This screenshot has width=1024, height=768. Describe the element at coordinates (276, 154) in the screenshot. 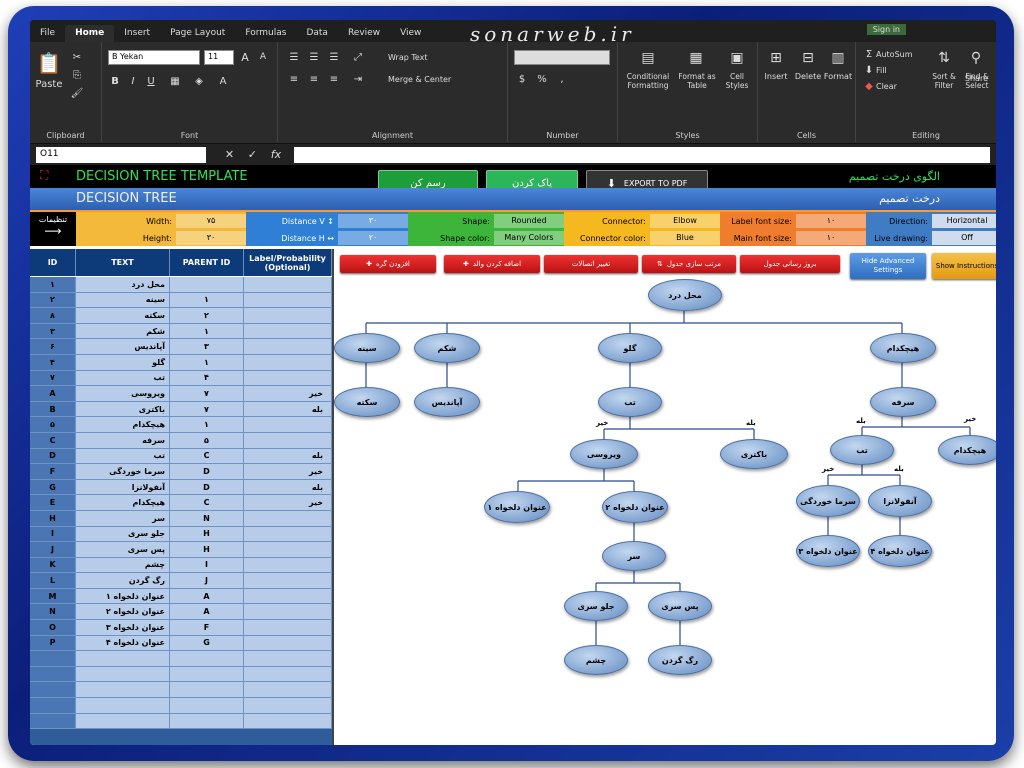

I see `insert-function-icon: fx` at that location.